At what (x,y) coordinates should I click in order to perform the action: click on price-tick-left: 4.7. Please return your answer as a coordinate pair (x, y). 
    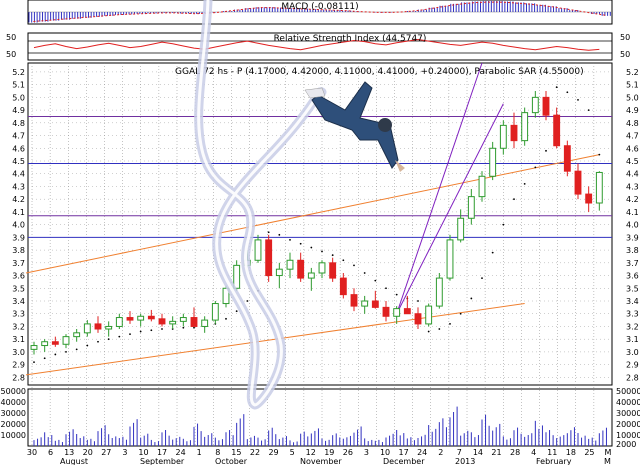
    Looking at the image, I should click on (18, 136).